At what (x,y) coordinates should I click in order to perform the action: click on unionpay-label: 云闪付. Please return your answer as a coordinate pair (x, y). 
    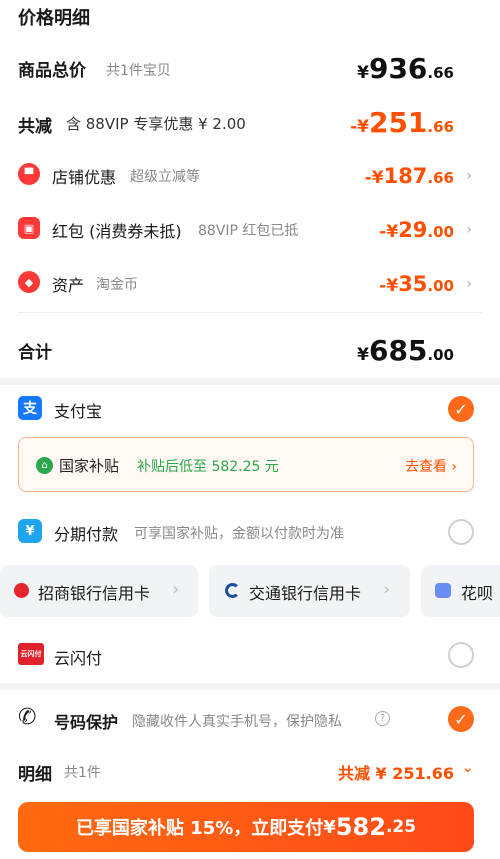
    Looking at the image, I should click on (78, 657).